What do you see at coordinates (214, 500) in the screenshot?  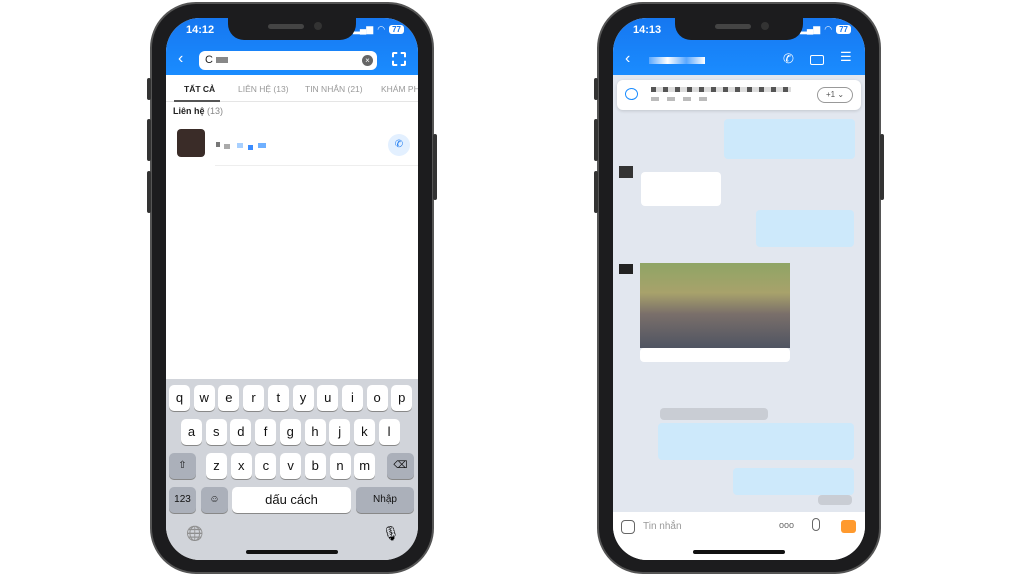 I see `emoji-key: ☺` at bounding box center [214, 500].